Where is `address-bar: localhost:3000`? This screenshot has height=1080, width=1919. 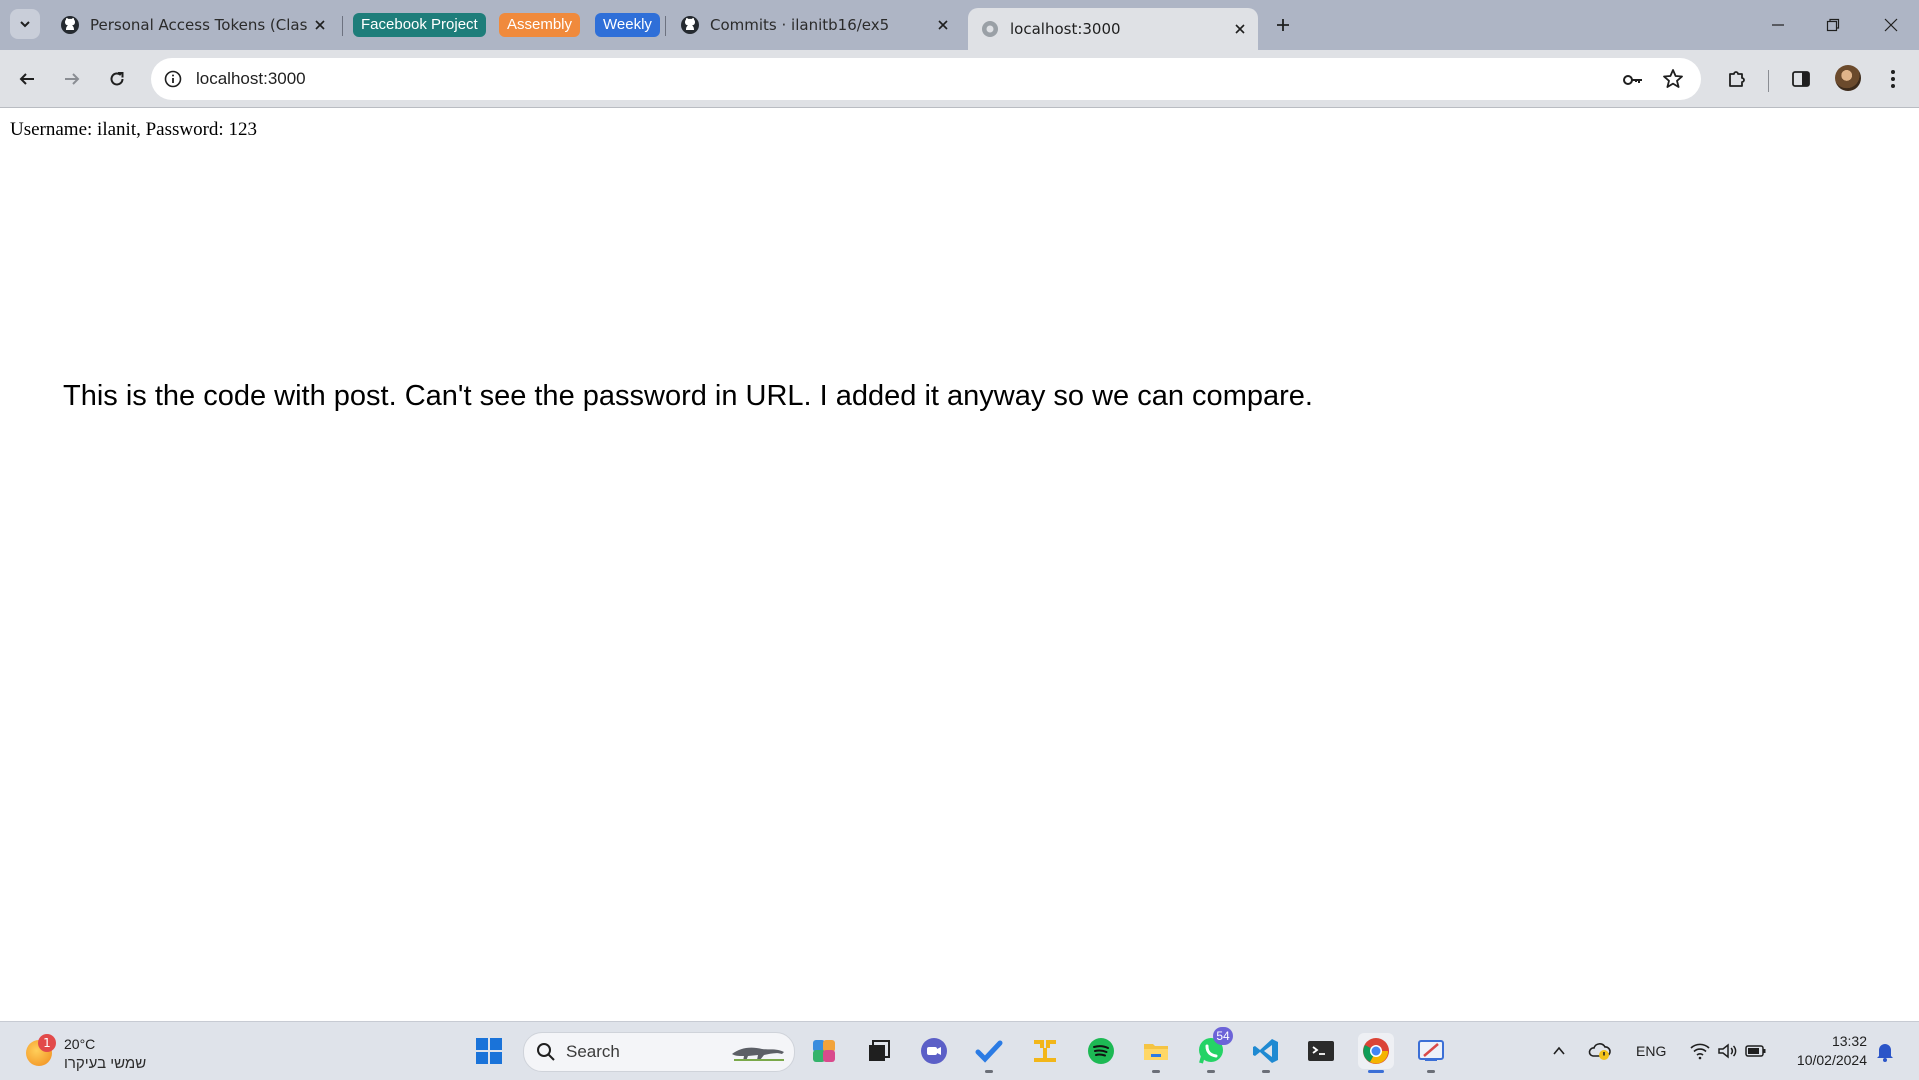 address-bar: localhost:3000 is located at coordinates (926, 79).